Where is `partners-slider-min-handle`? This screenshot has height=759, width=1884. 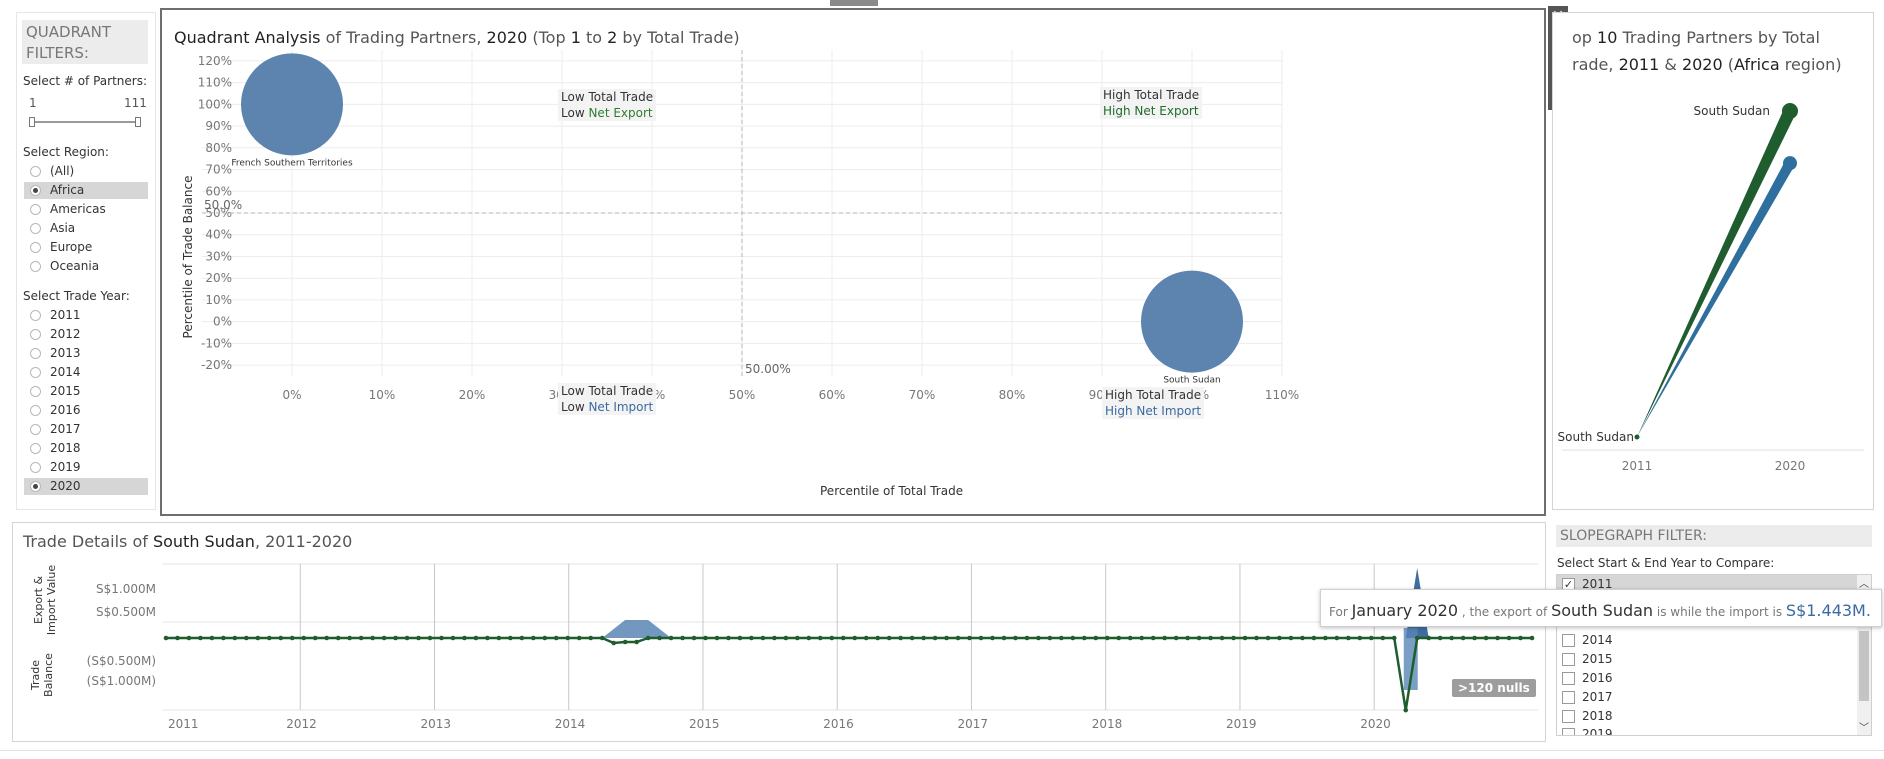
partners-slider-min-handle is located at coordinates (32, 122).